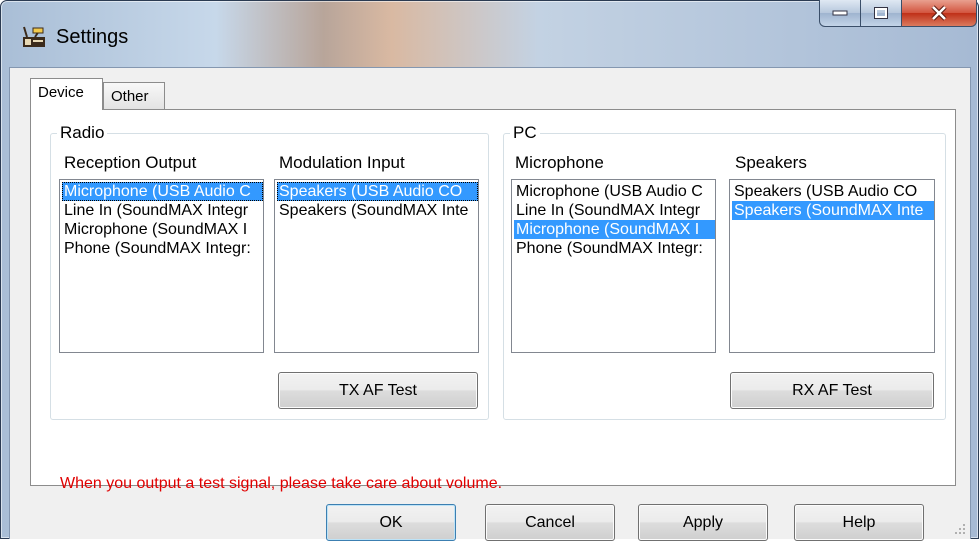 Image resolution: width=979 pixels, height=541 pixels. Describe the element at coordinates (703, 522) in the screenshot. I see `apply-button: Apply` at that location.